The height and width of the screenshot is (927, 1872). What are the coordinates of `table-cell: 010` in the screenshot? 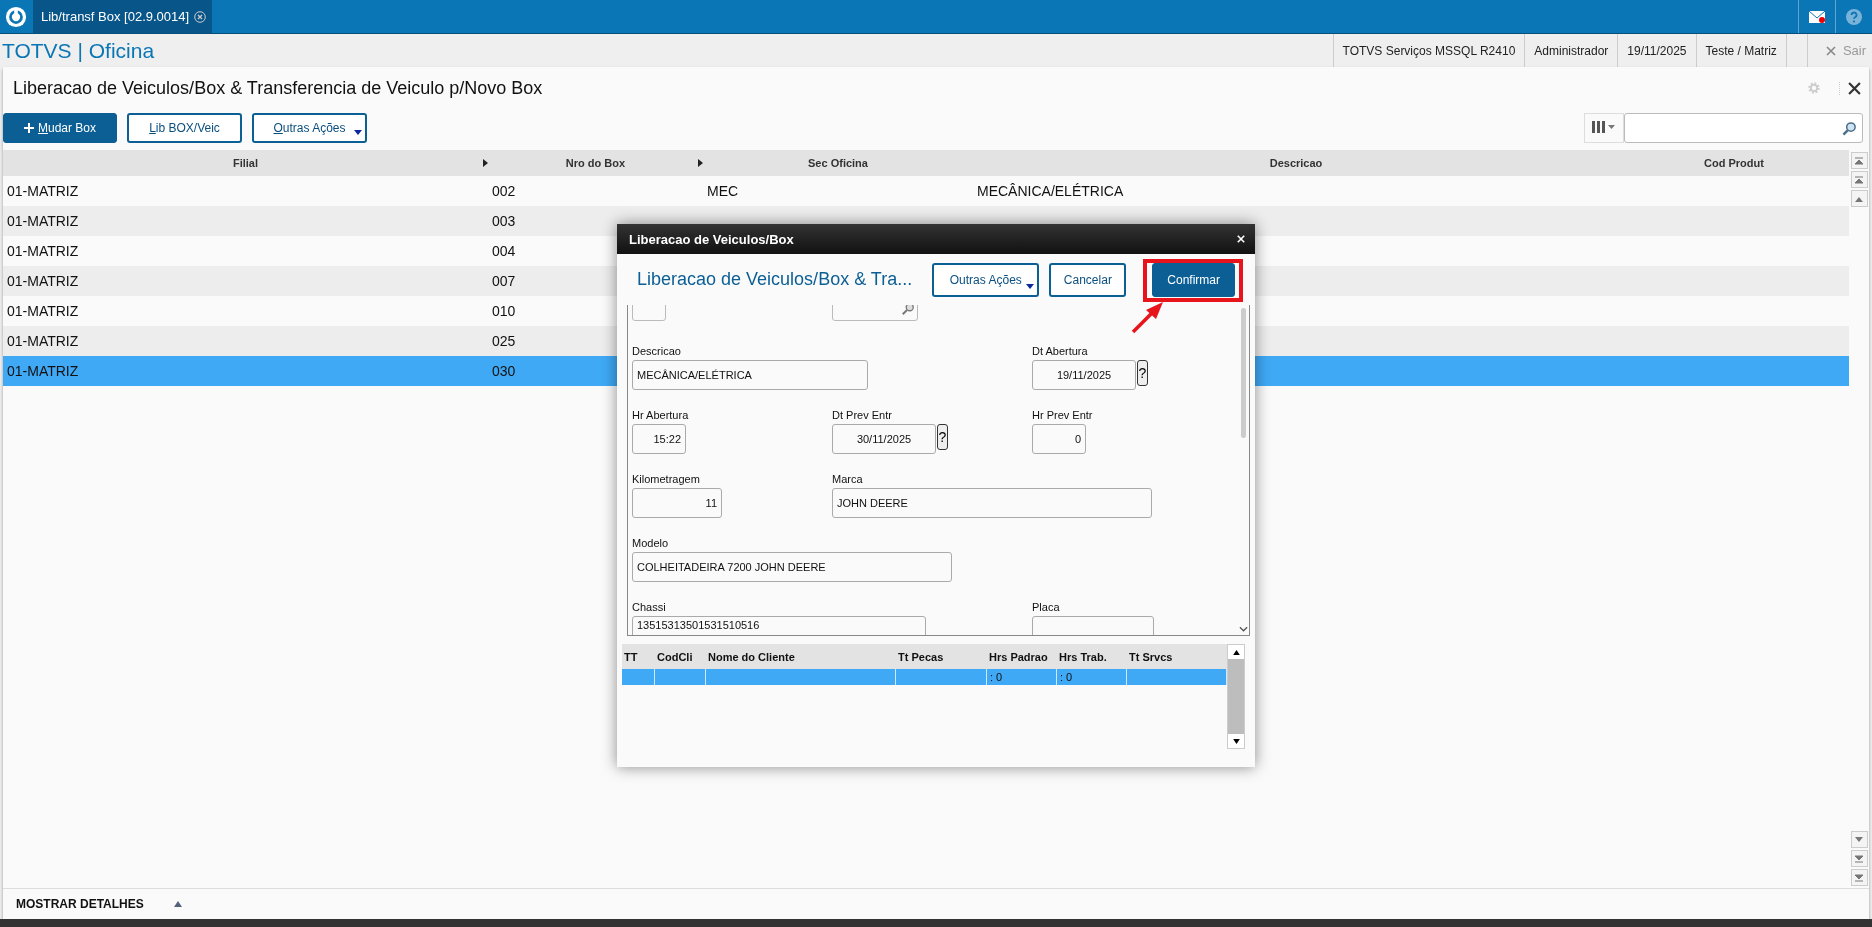 It's located at (504, 311).